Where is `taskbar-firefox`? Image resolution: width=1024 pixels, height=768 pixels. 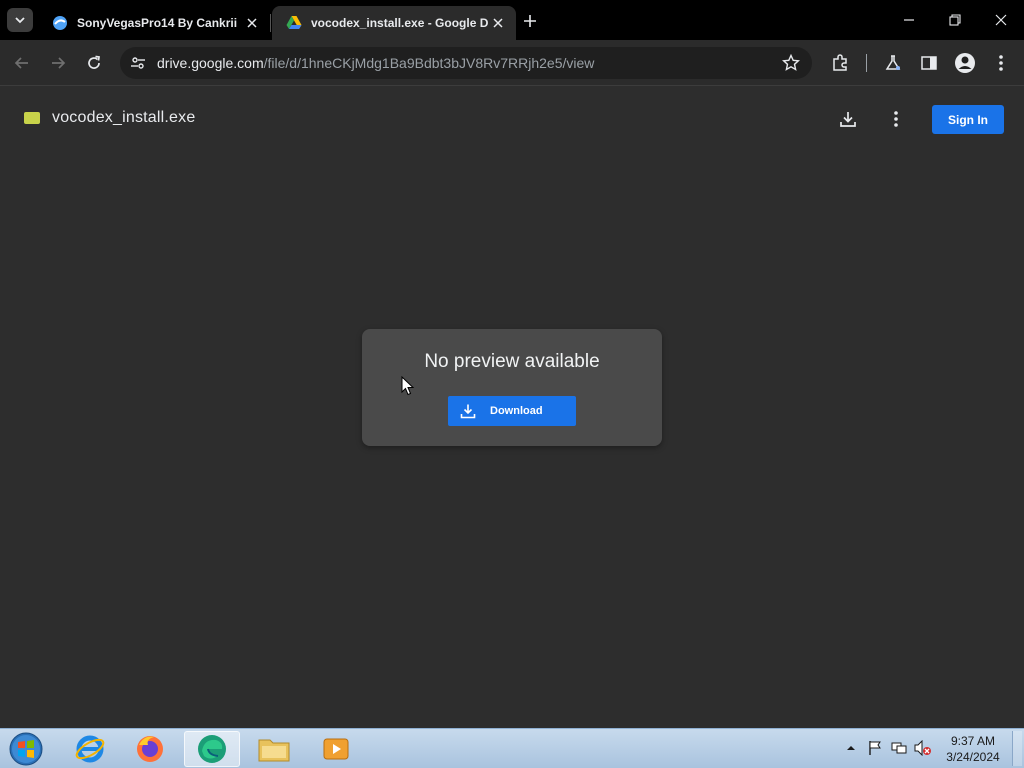 taskbar-firefox is located at coordinates (150, 749).